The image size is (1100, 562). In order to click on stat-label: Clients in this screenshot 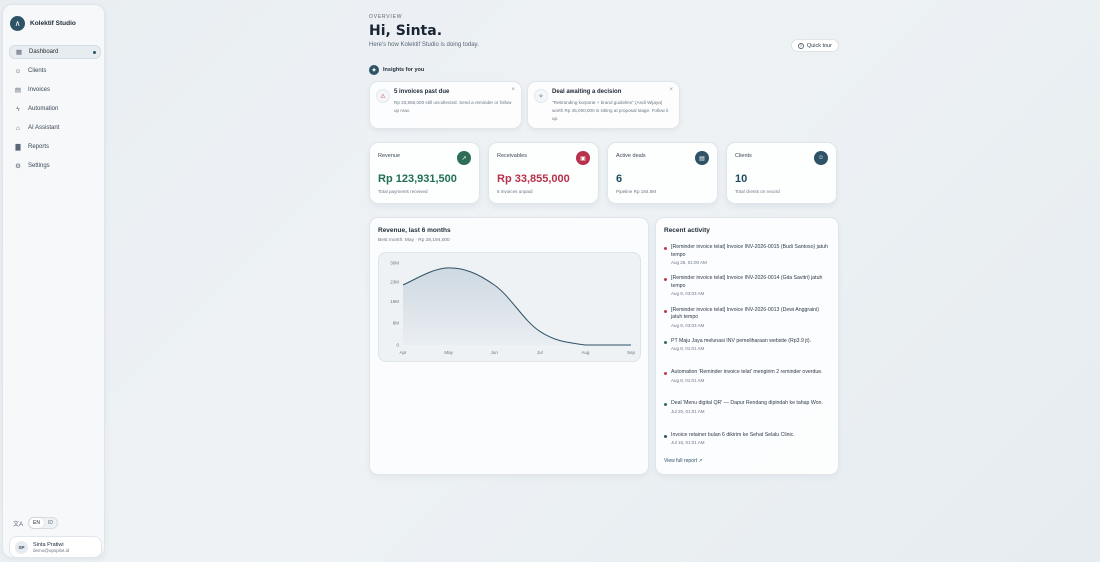, I will do `click(743, 156)`.